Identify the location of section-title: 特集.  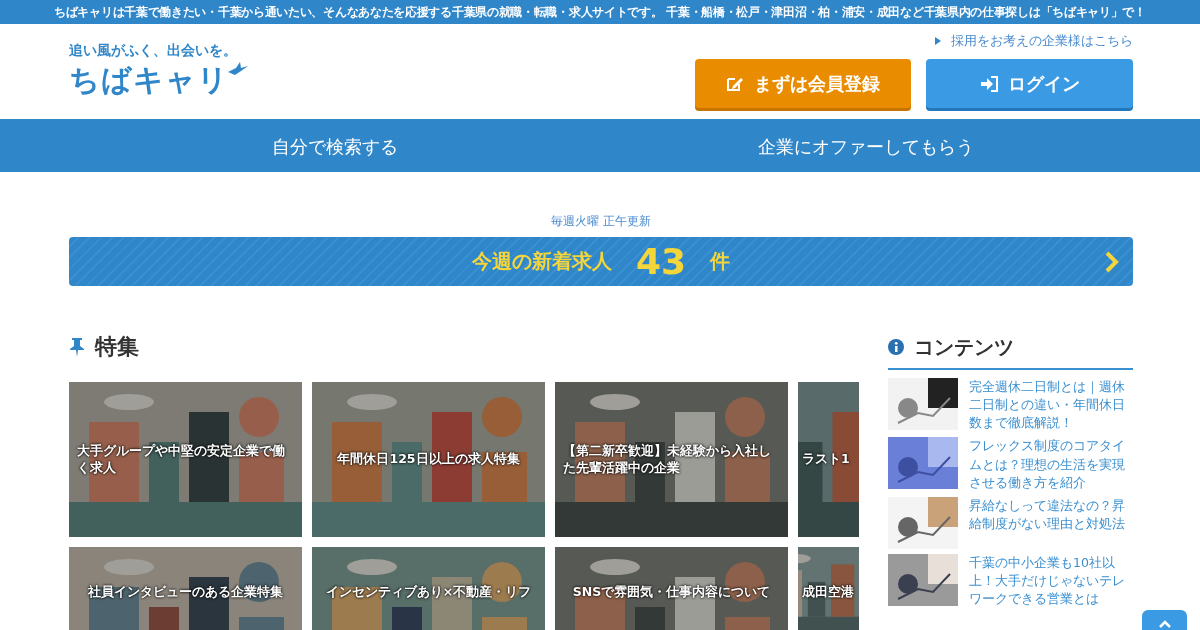
(117, 347).